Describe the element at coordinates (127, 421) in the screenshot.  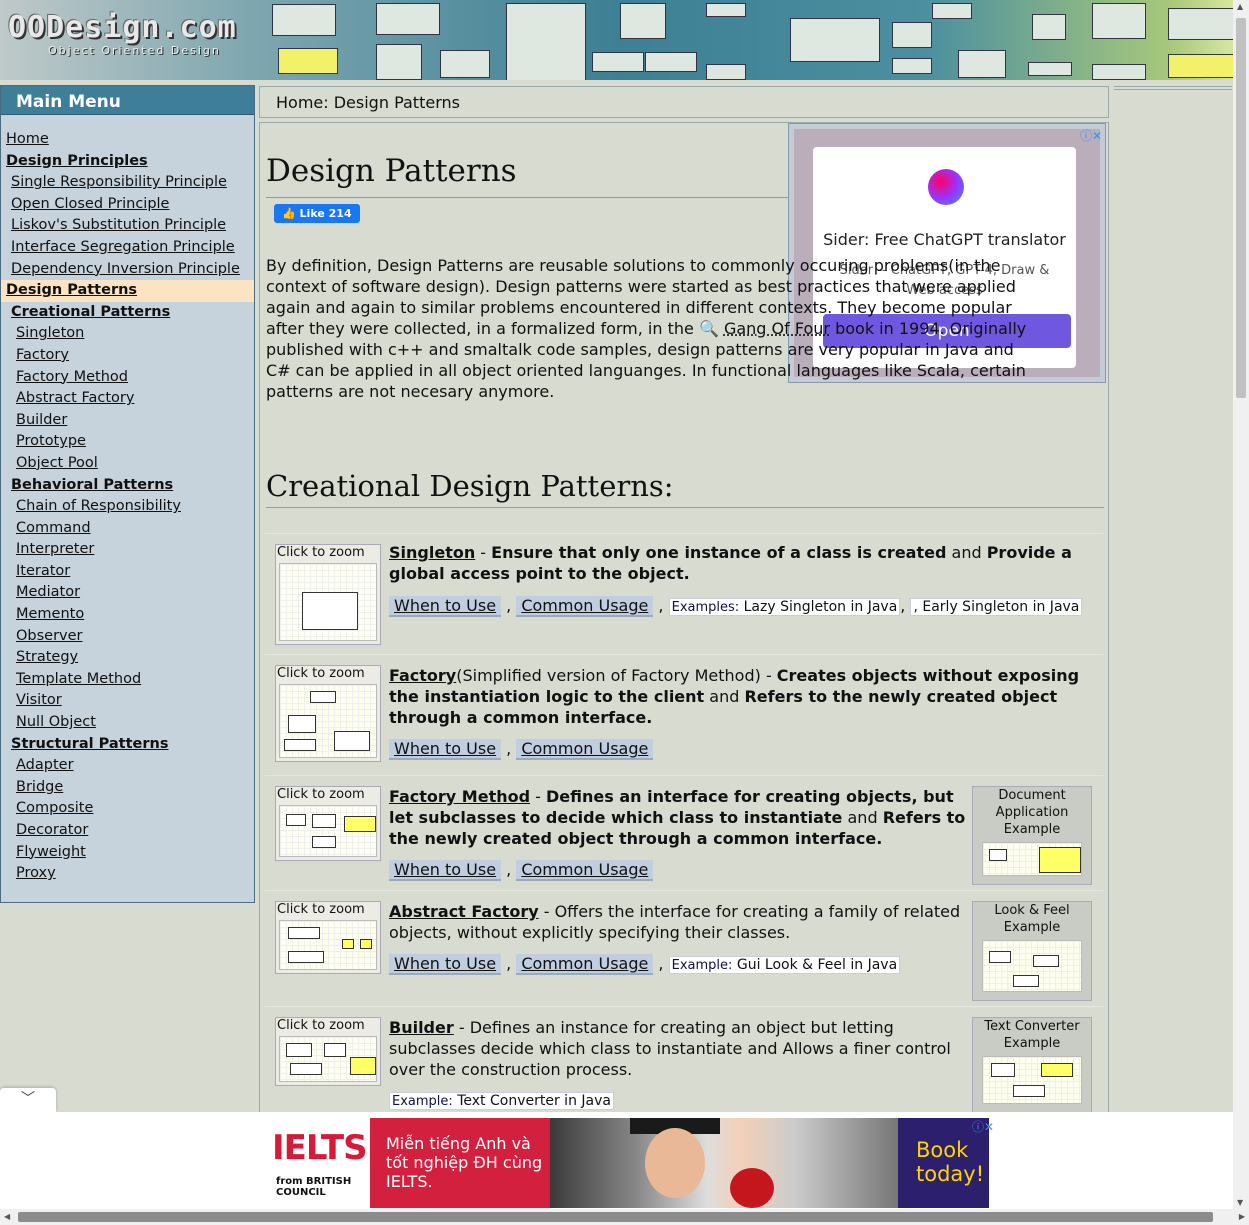
I see `menu-item-builder: Builder` at that location.